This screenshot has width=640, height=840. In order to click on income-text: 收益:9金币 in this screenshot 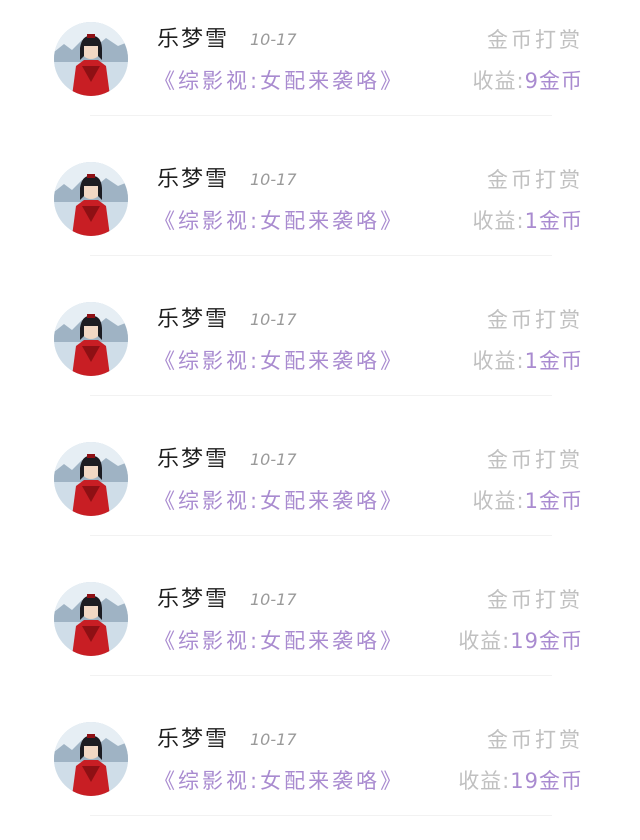, I will do `click(528, 81)`.